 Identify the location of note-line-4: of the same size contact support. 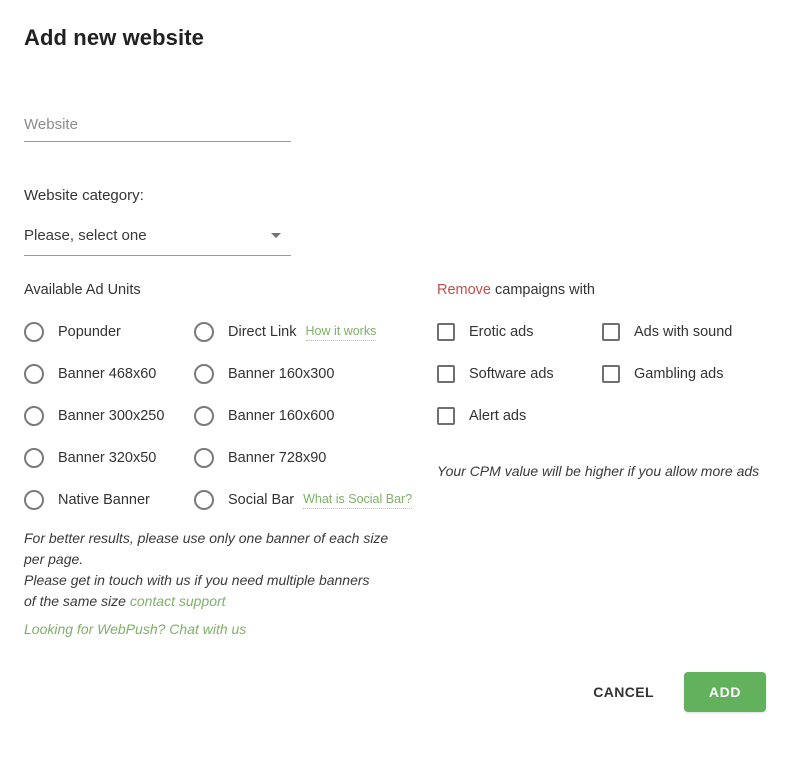
(214, 601).